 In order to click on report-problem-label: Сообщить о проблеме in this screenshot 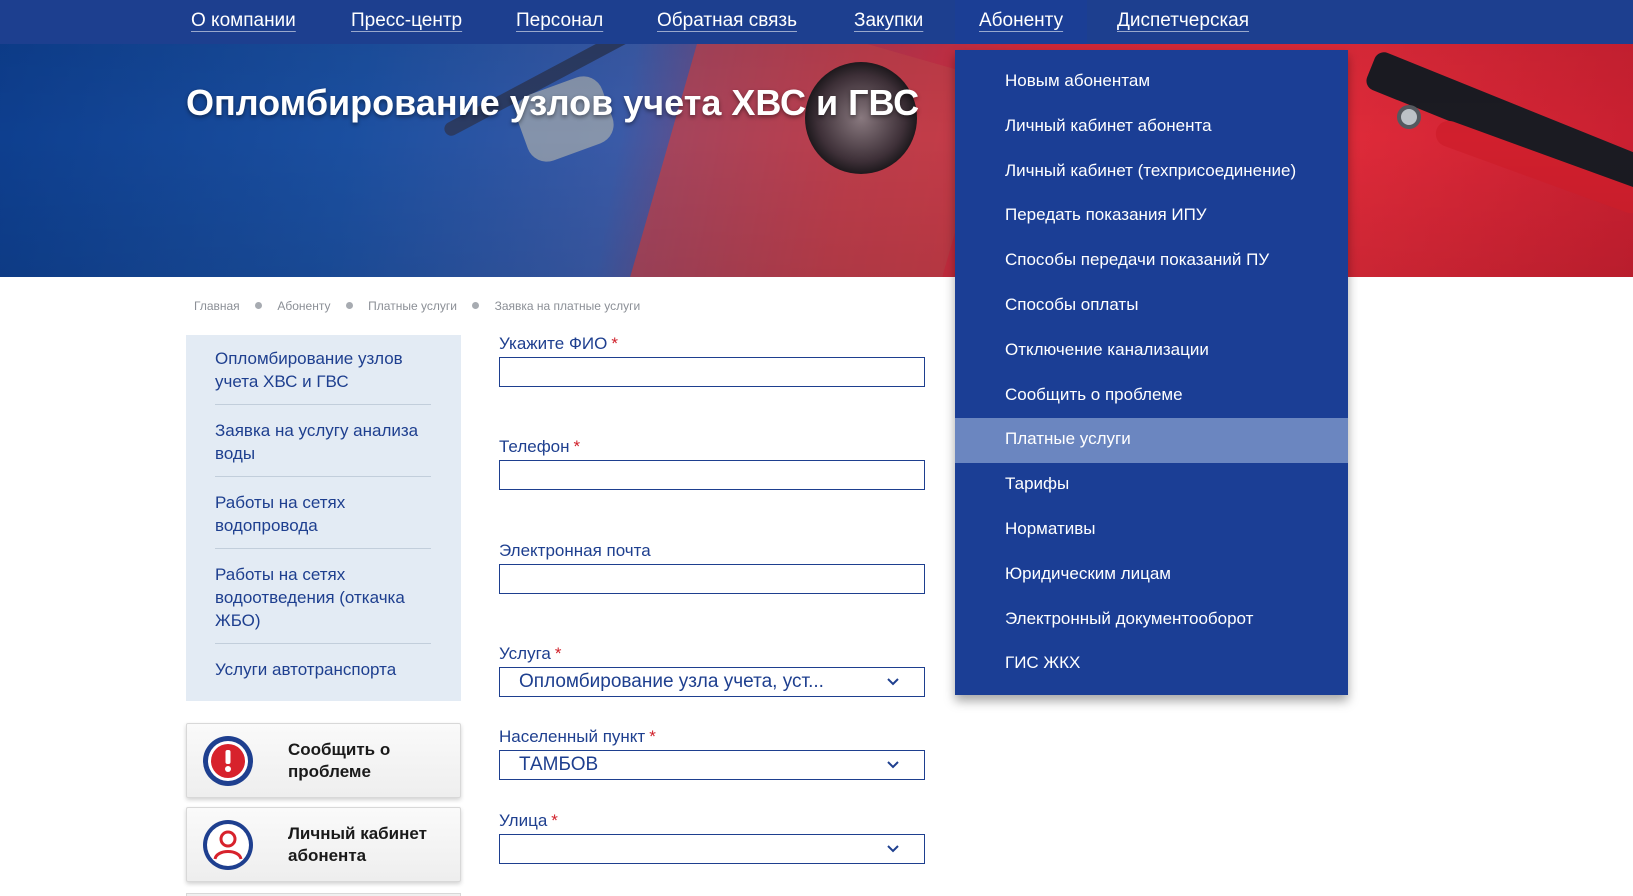, I will do `click(339, 760)`.